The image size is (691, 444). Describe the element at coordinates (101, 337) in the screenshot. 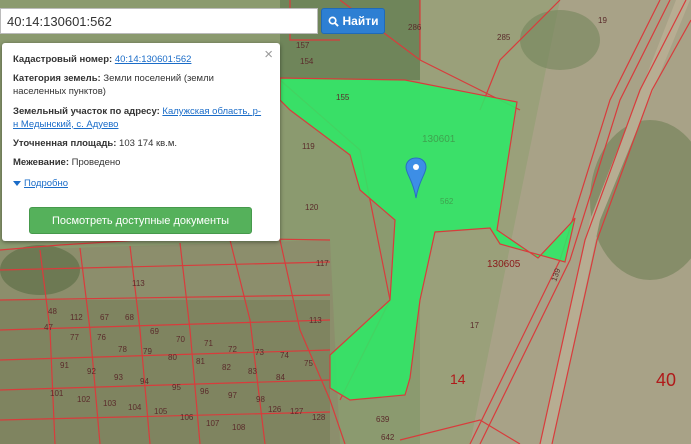

I see `parcel-label: 76` at that location.